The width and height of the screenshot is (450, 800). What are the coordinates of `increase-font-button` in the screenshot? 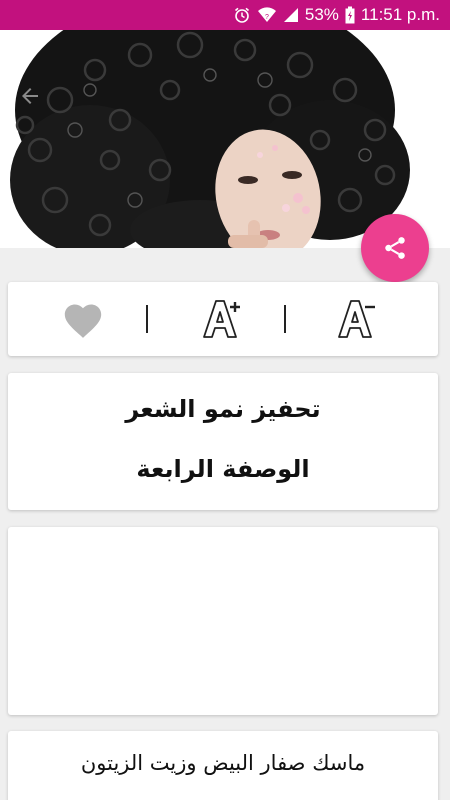 It's located at (221, 319).